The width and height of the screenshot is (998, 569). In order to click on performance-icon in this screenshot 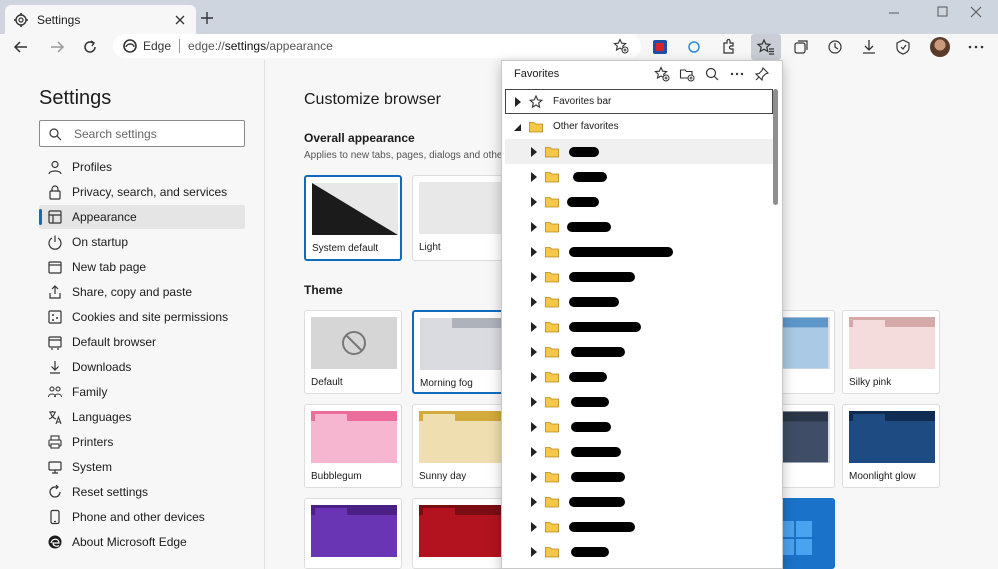, I will do `click(903, 47)`.